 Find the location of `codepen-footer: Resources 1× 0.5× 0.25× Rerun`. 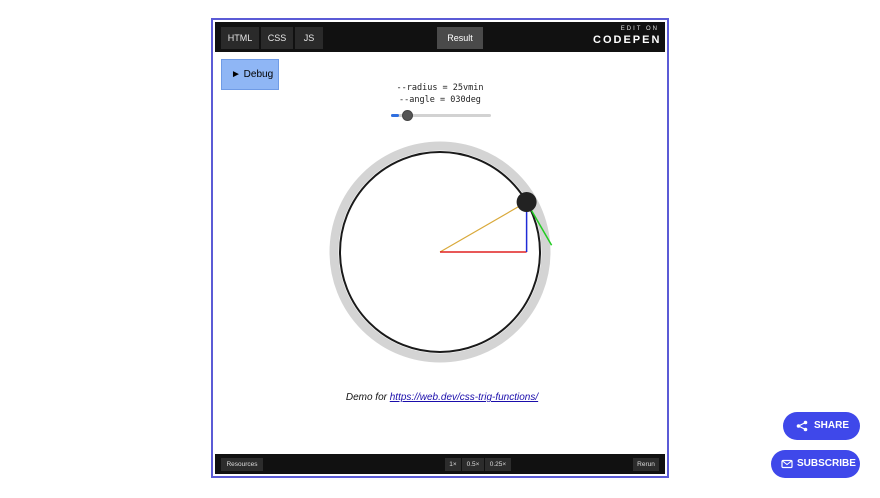

codepen-footer: Resources 1× 0.5× 0.25× Rerun is located at coordinates (440, 464).